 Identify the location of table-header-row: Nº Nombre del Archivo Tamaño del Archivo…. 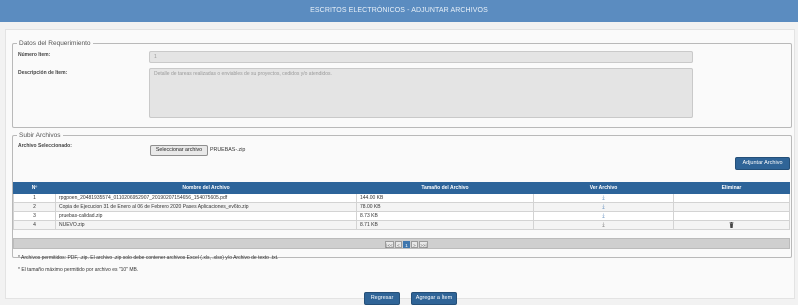
(401, 188).